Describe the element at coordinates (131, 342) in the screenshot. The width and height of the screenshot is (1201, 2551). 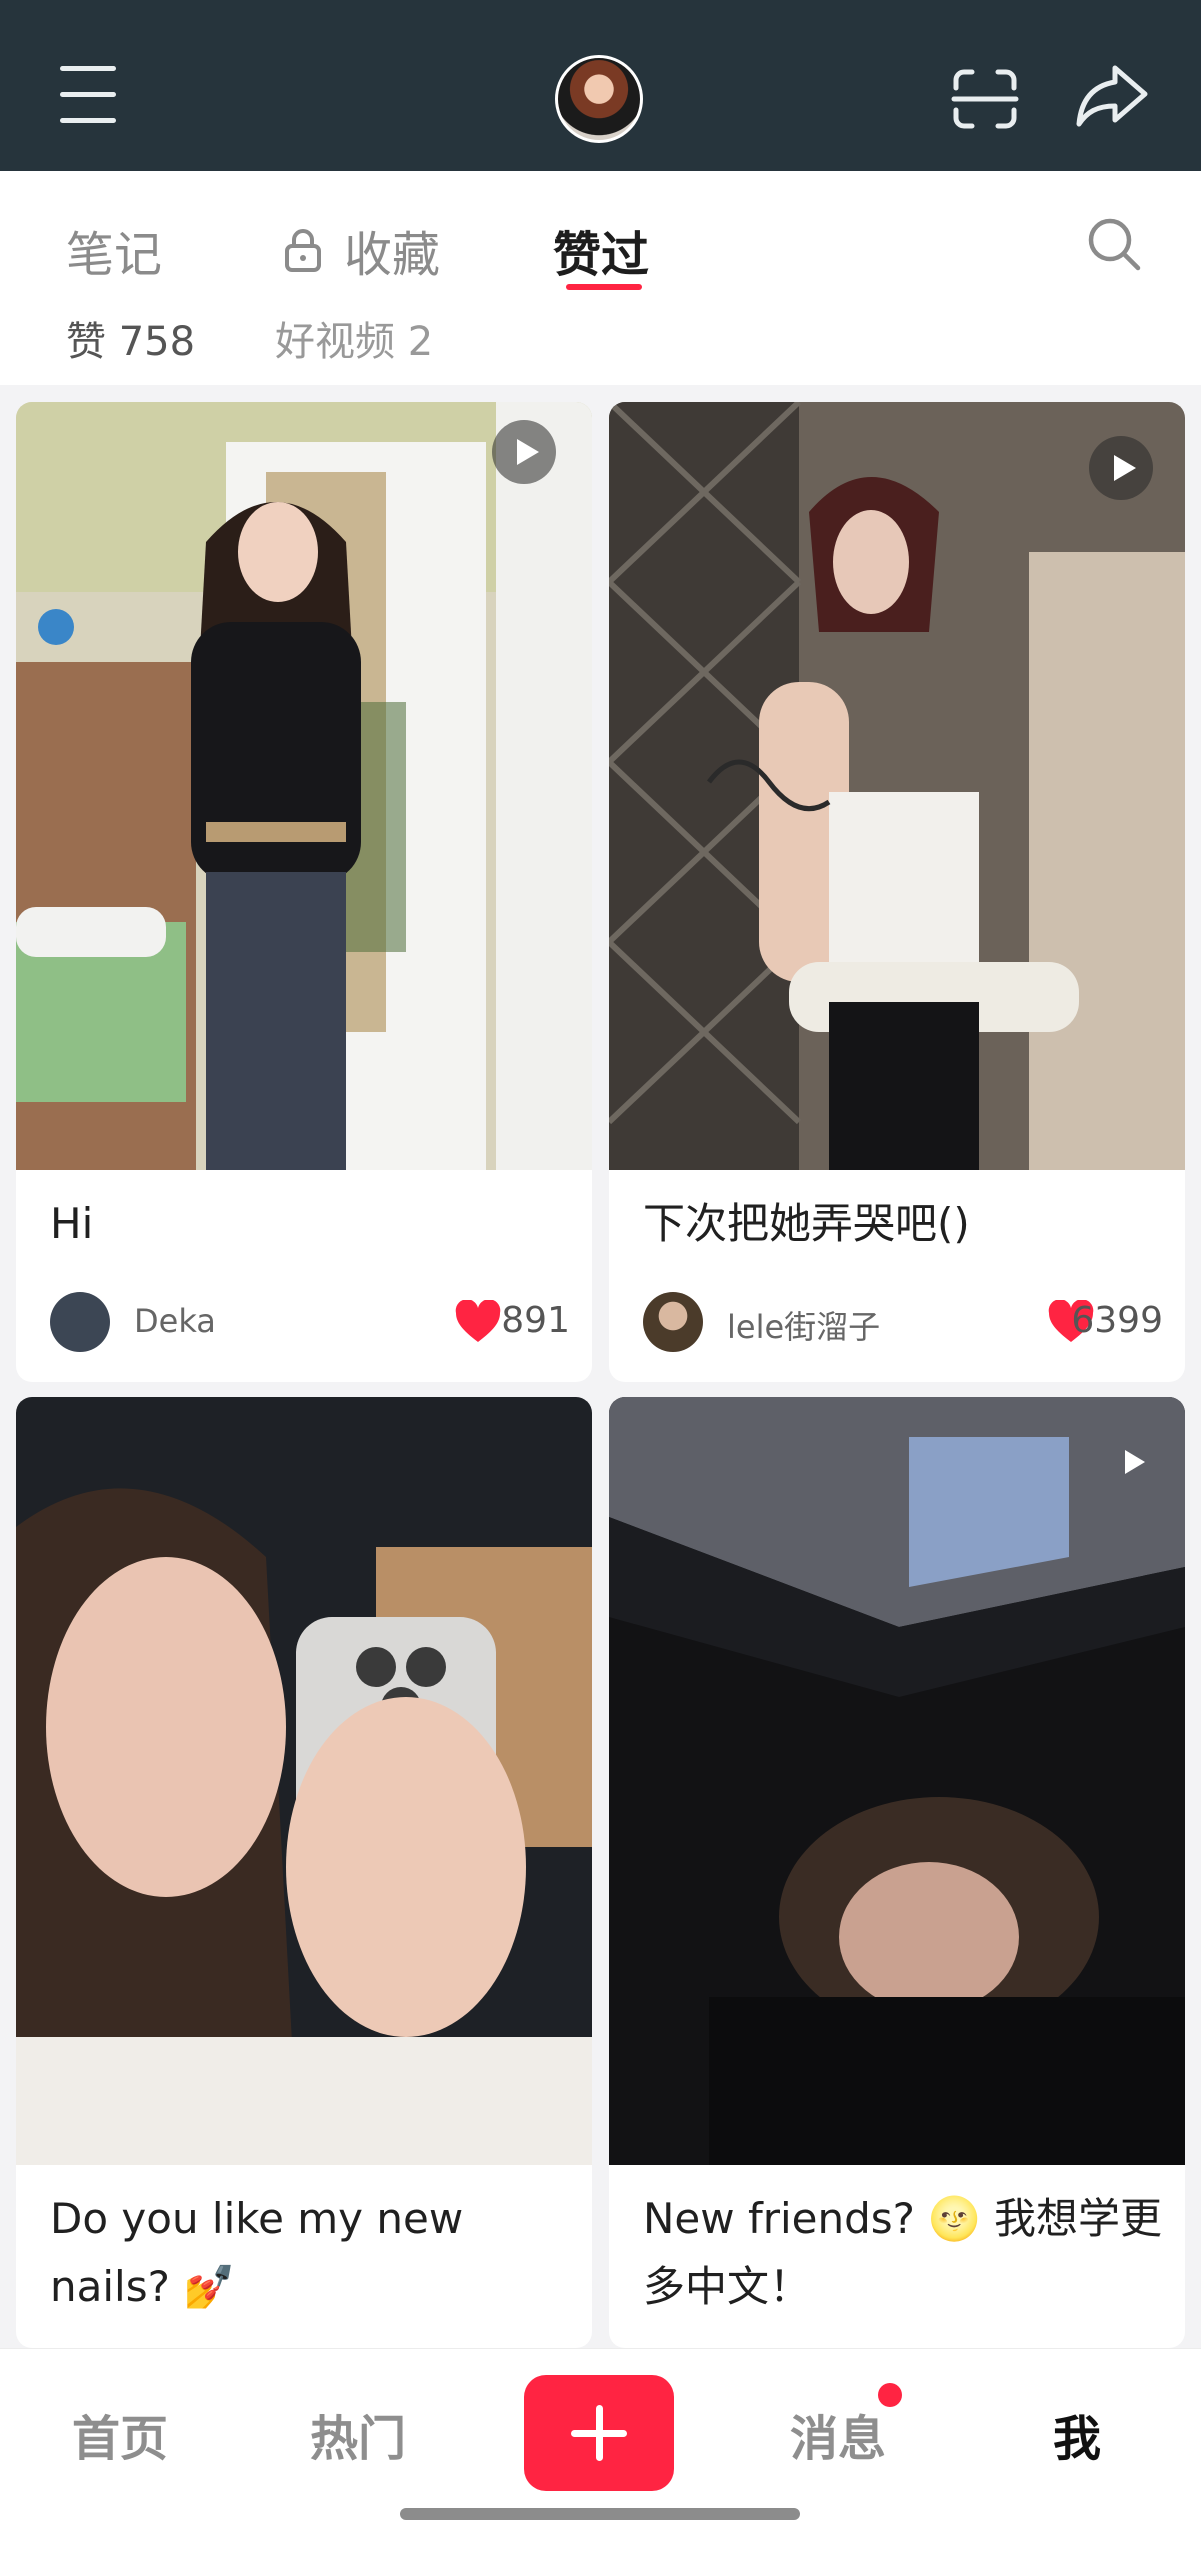
I see `likes-stat: 赞 758` at that location.